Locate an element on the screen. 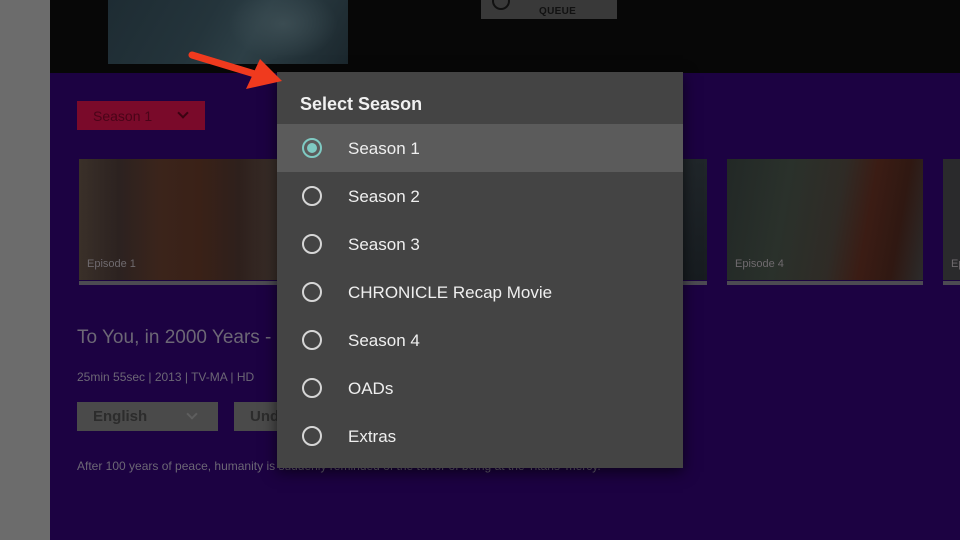 Image resolution: width=960 pixels, height=540 pixels. season-option: CHRONICLE Recap Movie is located at coordinates (480, 292).